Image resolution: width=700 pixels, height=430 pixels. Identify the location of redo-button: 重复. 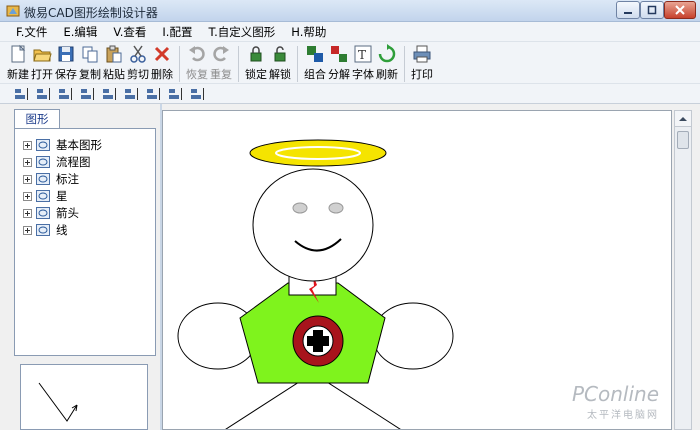
(221, 63).